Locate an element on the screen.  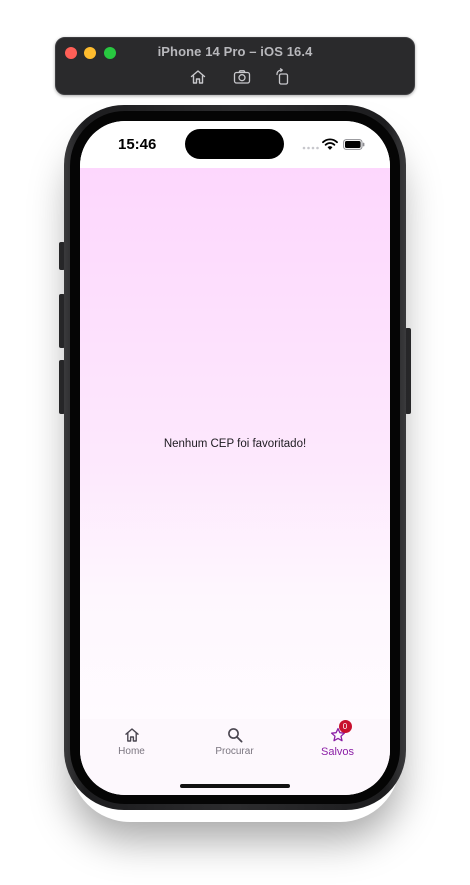
nav-label-home: Home is located at coordinates (131, 751).